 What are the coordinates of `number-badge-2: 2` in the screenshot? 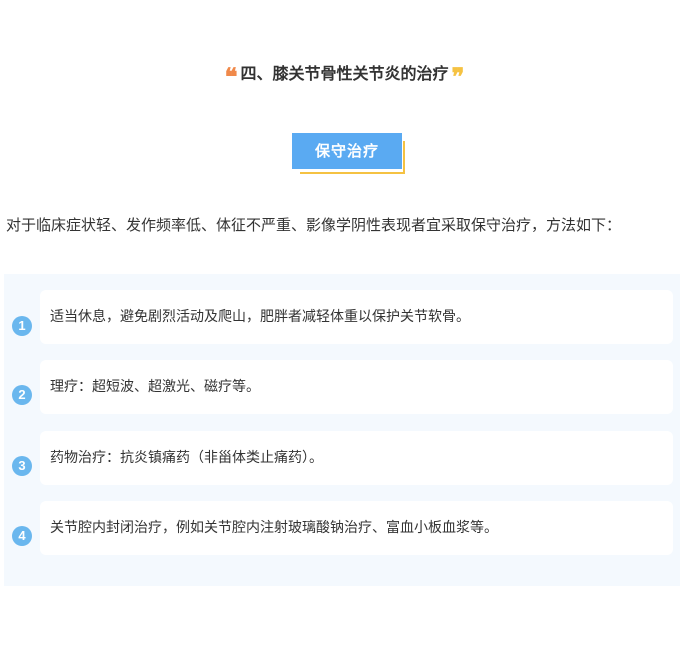 It's located at (22, 395).